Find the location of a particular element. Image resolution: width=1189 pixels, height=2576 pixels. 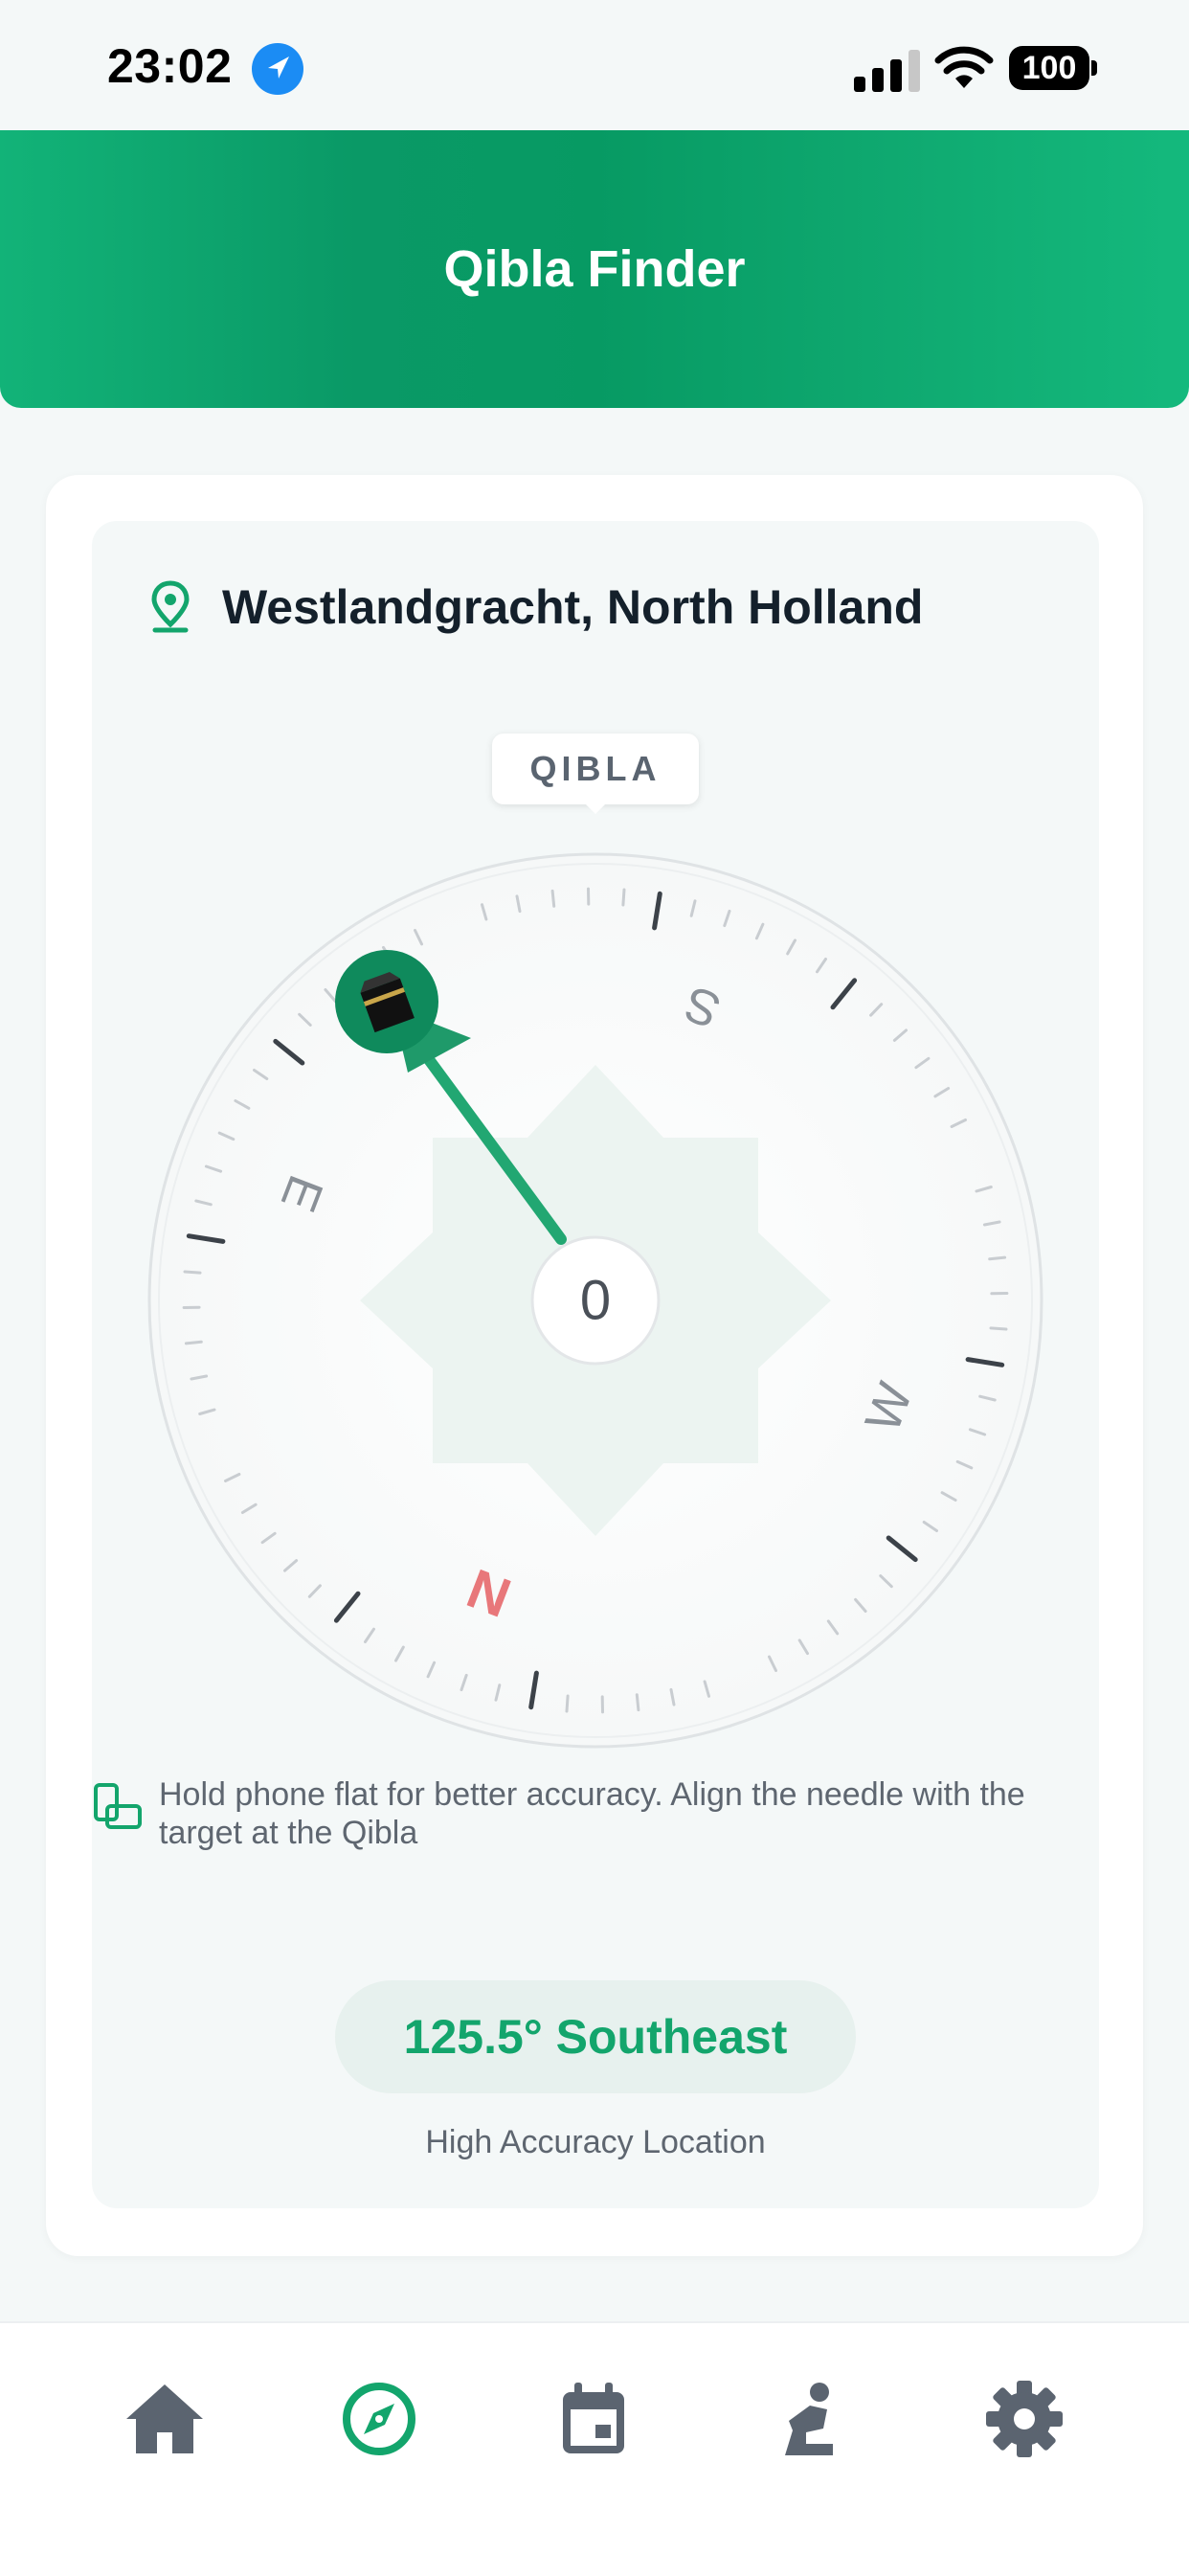

status-bar: 23:02 100 is located at coordinates (594, 65).